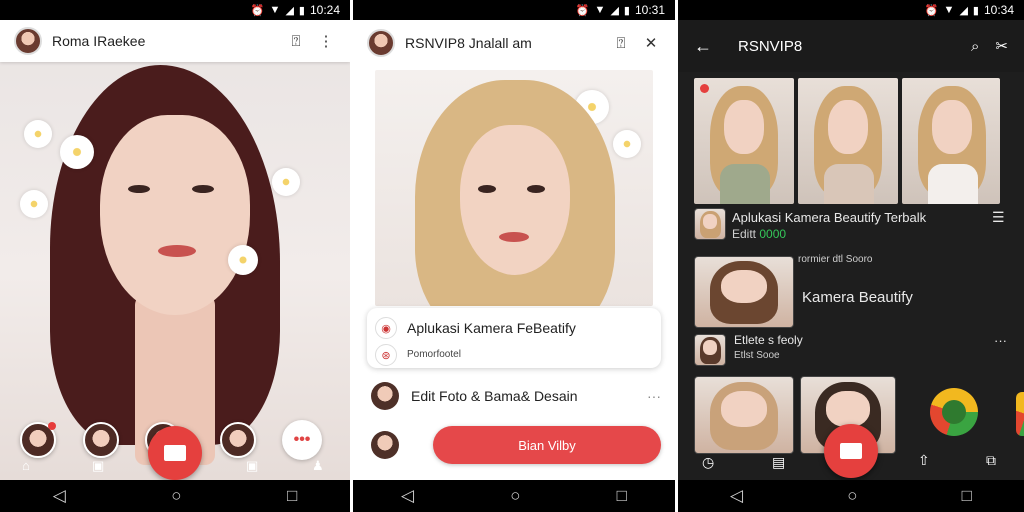  What do you see at coordinates (252, 466) in the screenshot?
I see `album-icon: ▣` at bounding box center [252, 466].